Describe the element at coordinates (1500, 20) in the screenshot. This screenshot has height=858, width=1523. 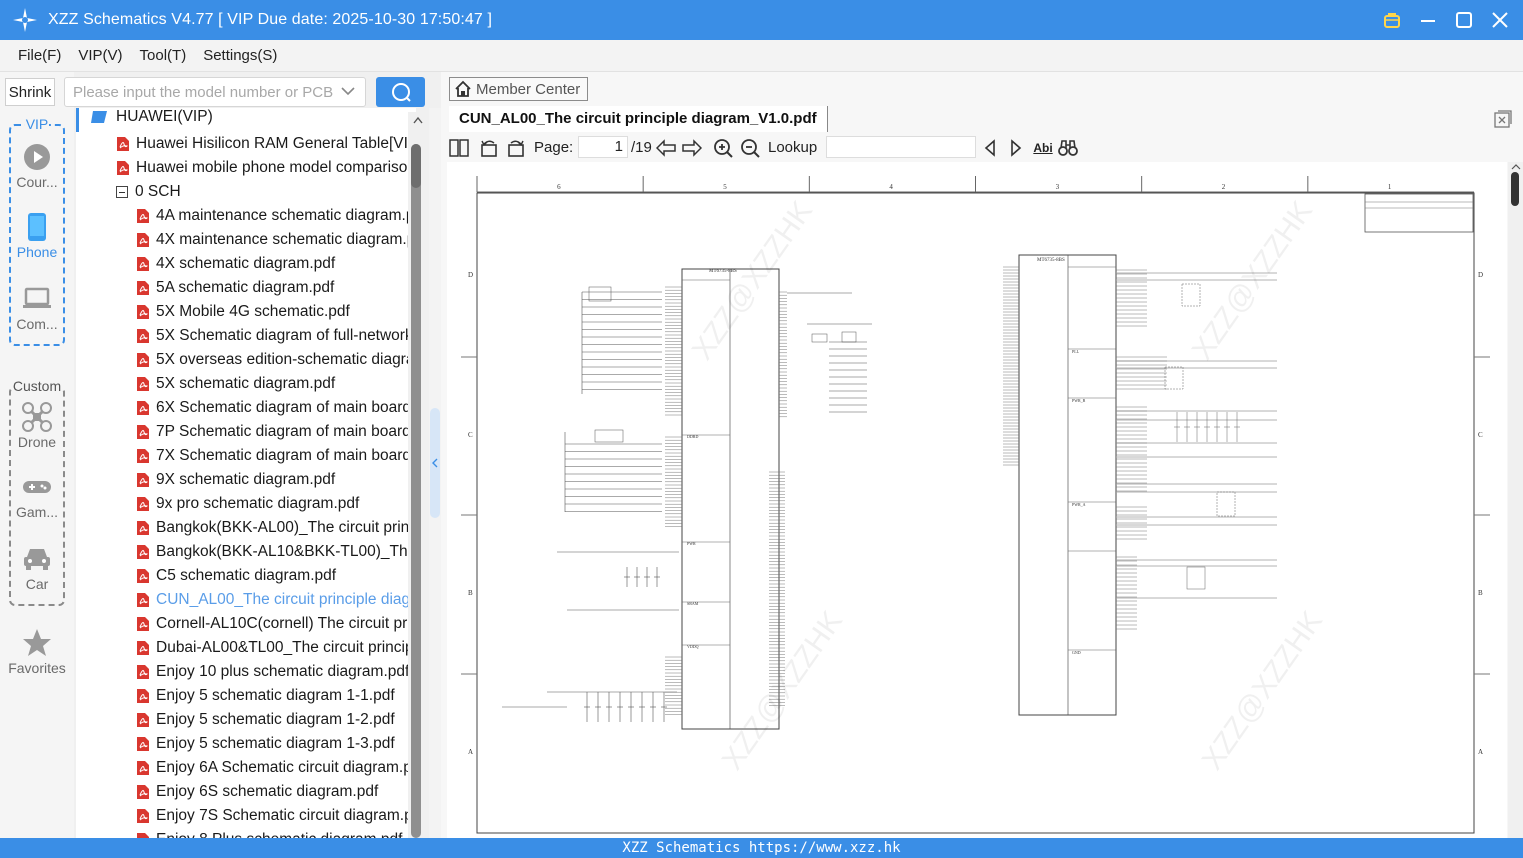
I see `close-button` at that location.